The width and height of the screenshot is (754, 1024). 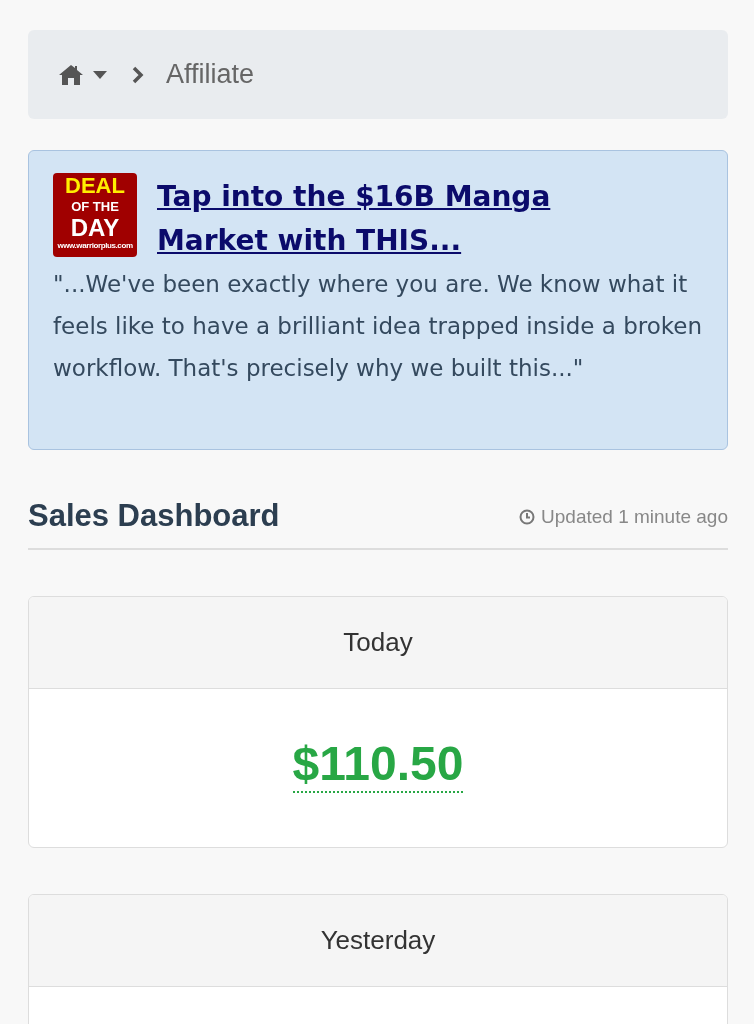 I want to click on dashboard-title: Sales Dashboard, so click(x=154, y=516).